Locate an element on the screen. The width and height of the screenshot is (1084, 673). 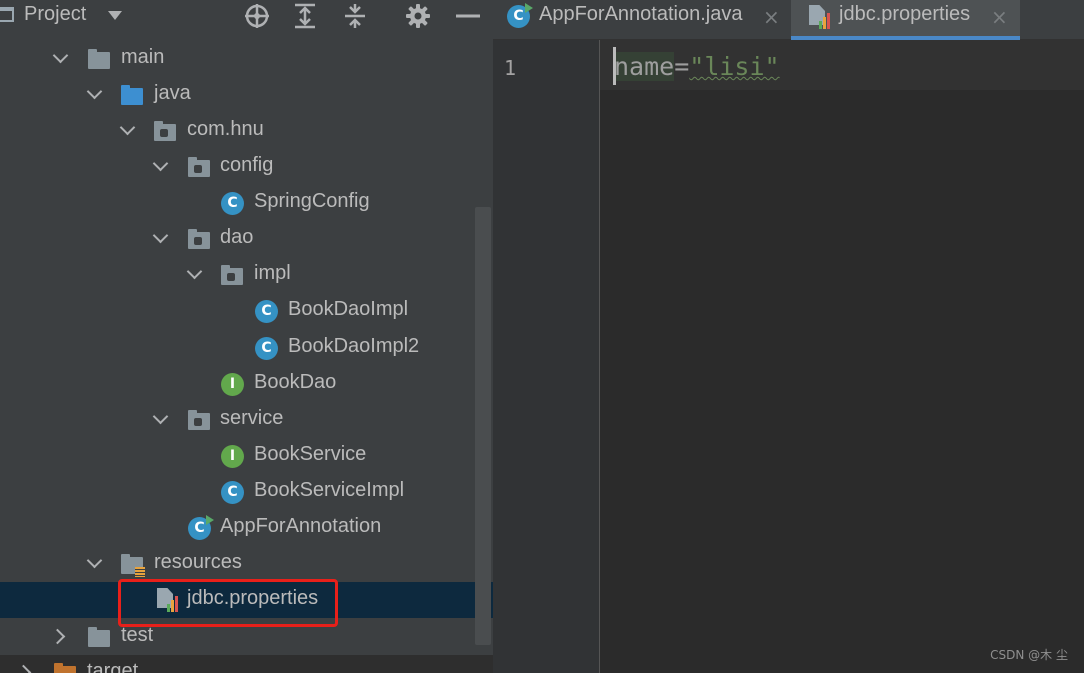
tree-node-label: main is located at coordinates (143, 57).